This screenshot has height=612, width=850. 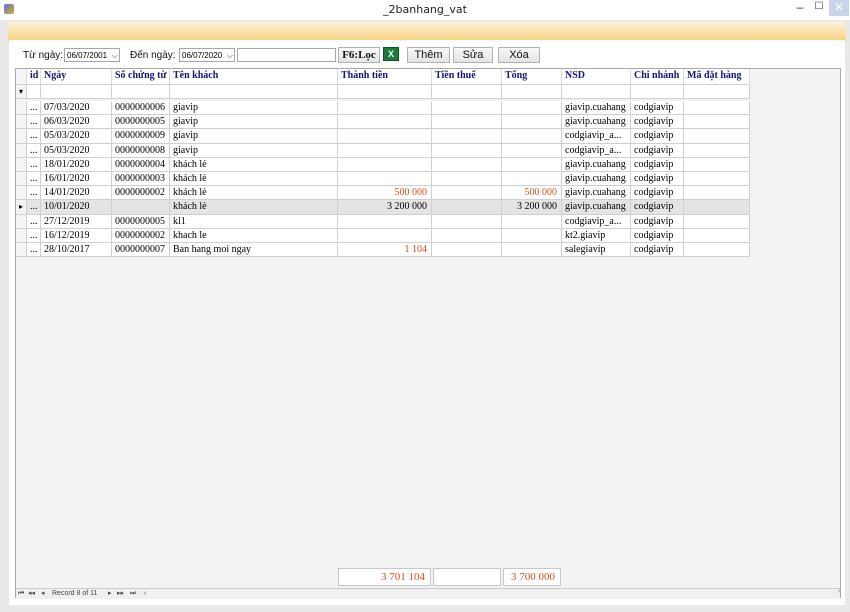 What do you see at coordinates (385, 250) in the screenshot?
I see `cell-amount: 1 104` at bounding box center [385, 250].